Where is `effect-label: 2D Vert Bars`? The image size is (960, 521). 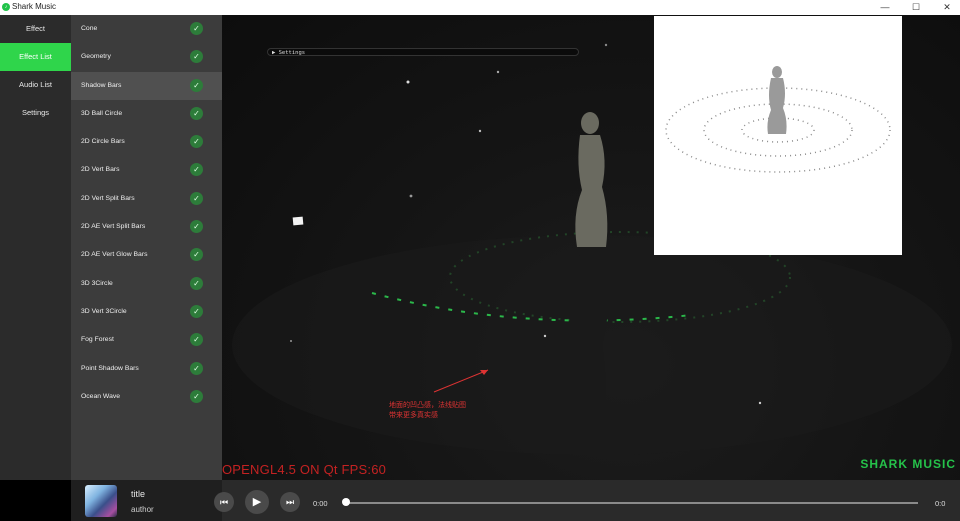
effect-label: 2D Vert Bars is located at coordinates (100, 170).